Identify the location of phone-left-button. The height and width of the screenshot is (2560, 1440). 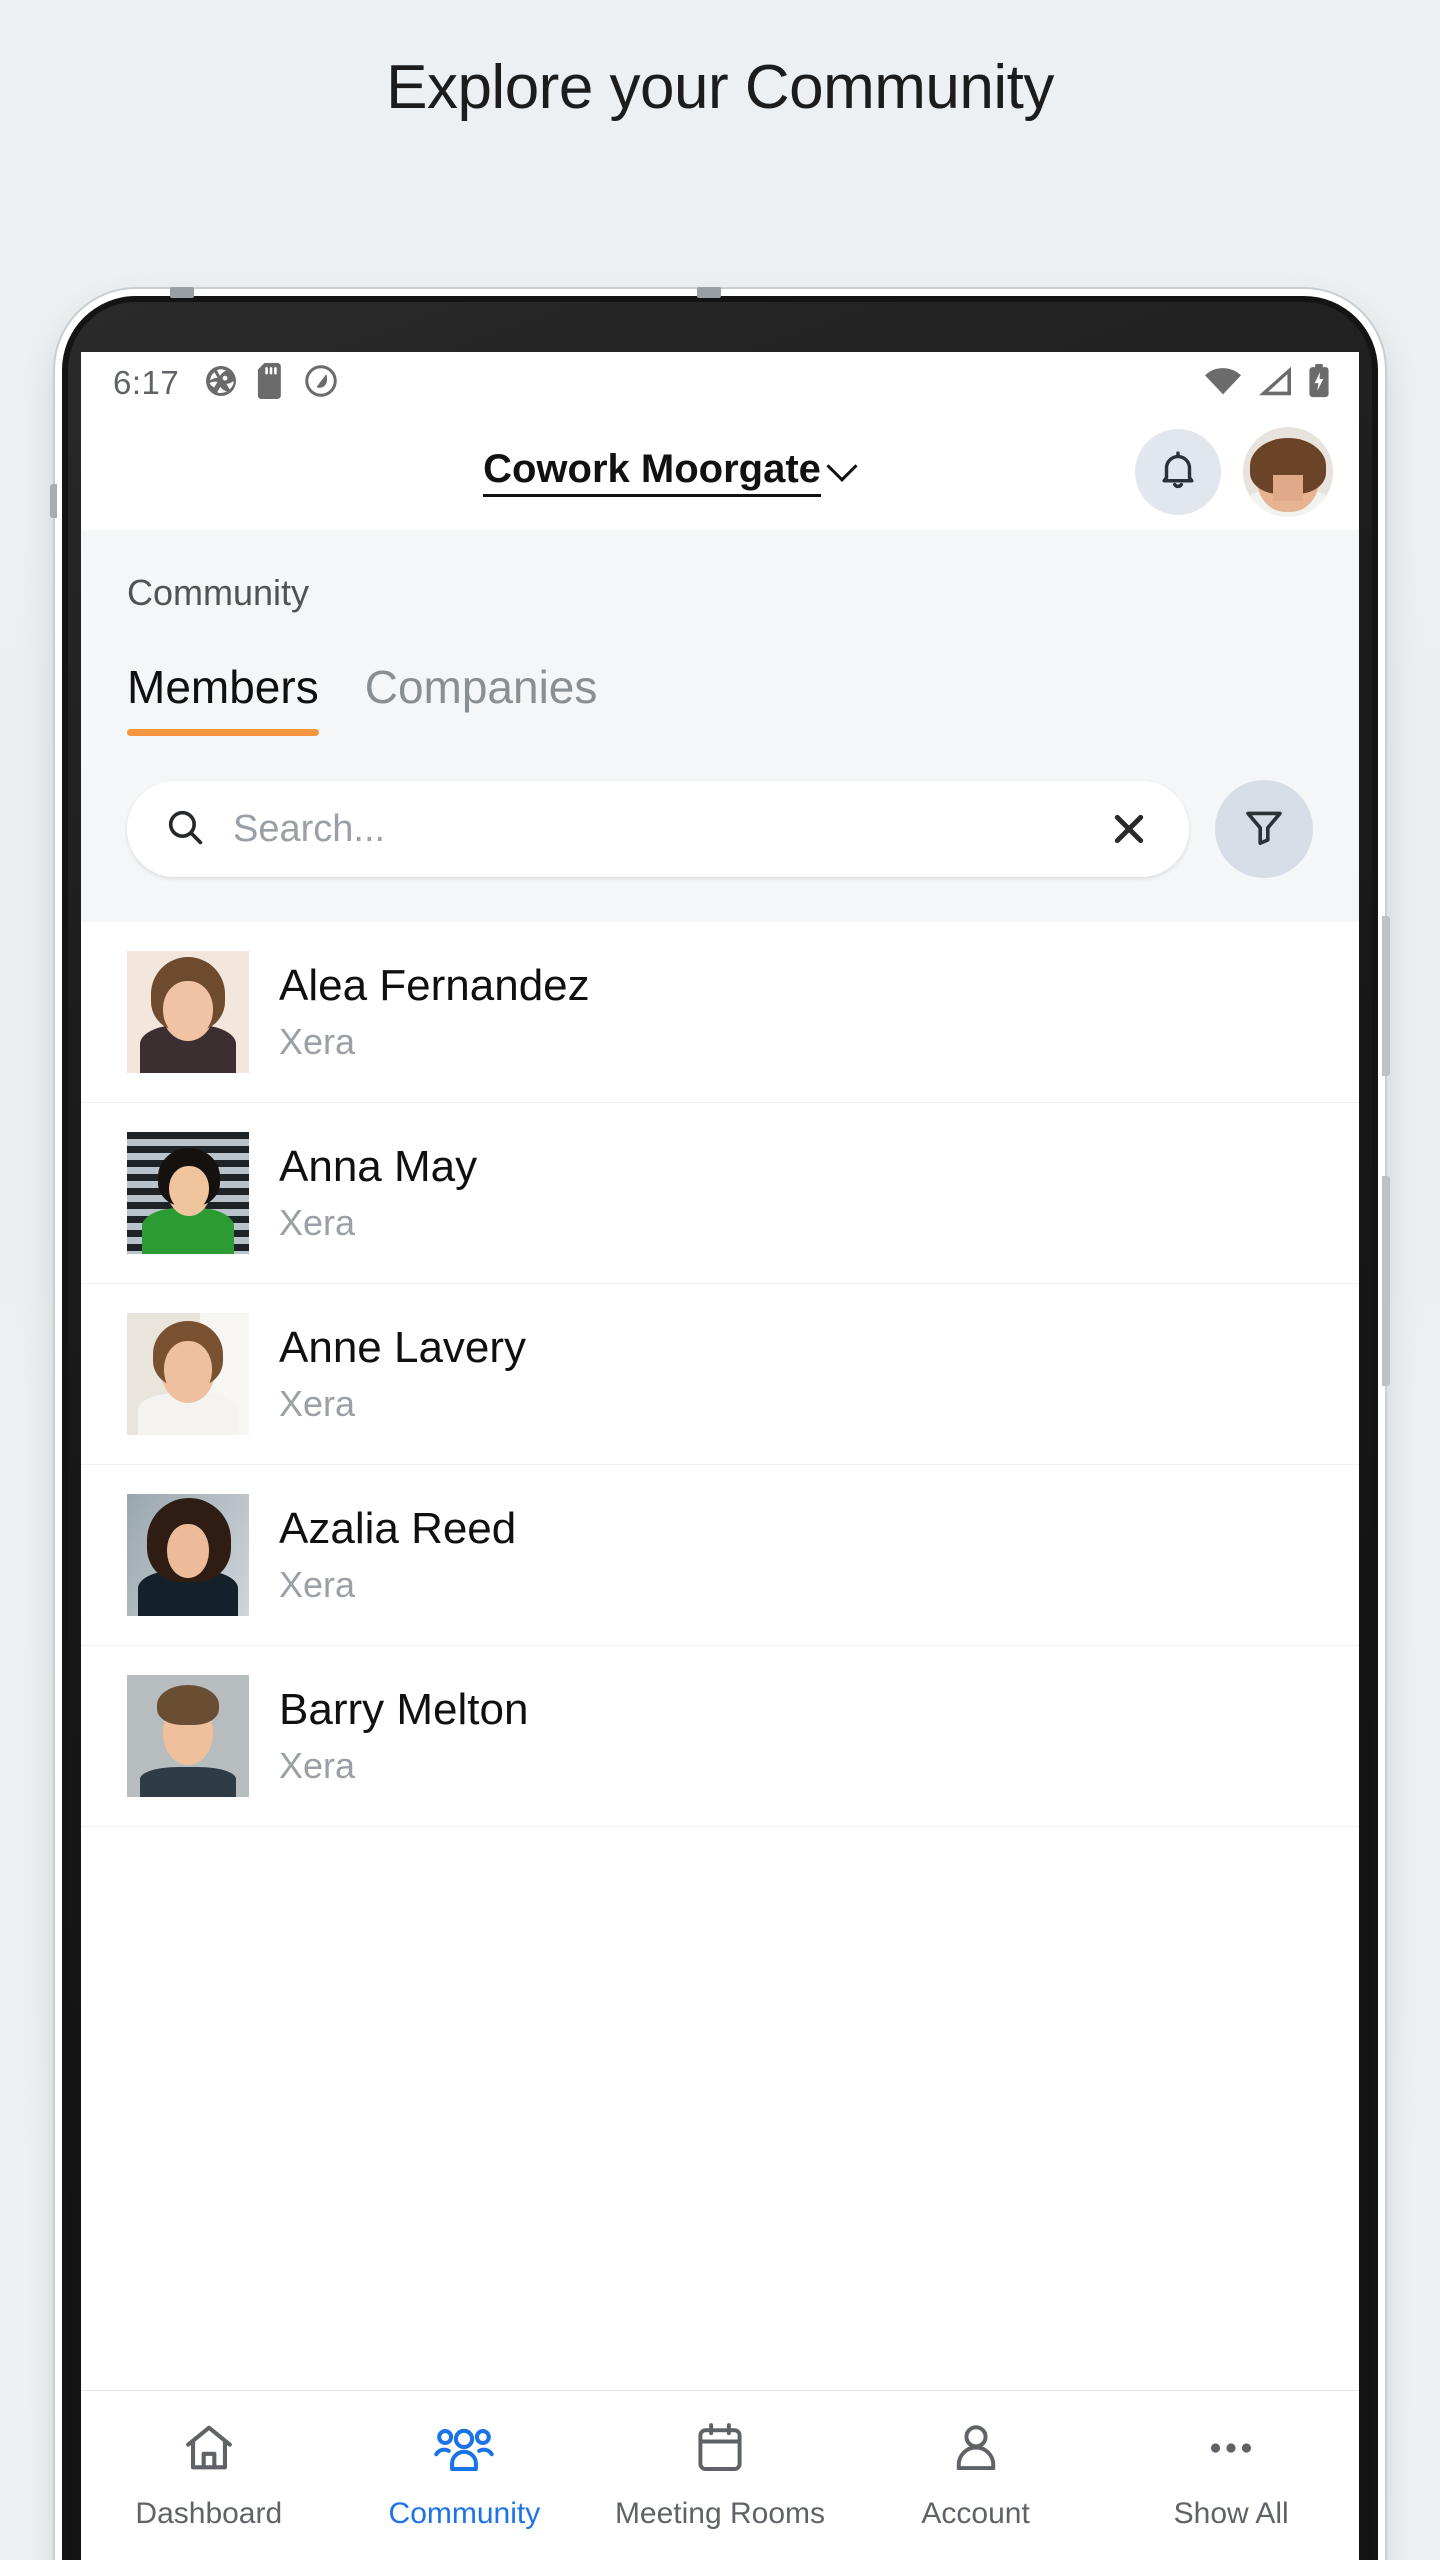
(53, 501).